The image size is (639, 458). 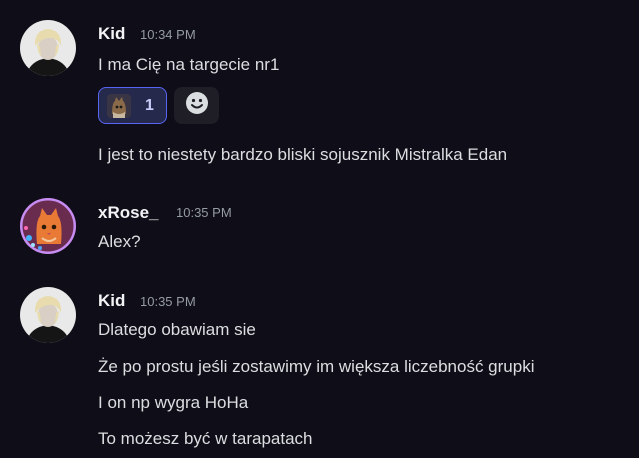 What do you see at coordinates (189, 64) in the screenshot?
I see `message-text: I ma Cię na targecie nr1` at bounding box center [189, 64].